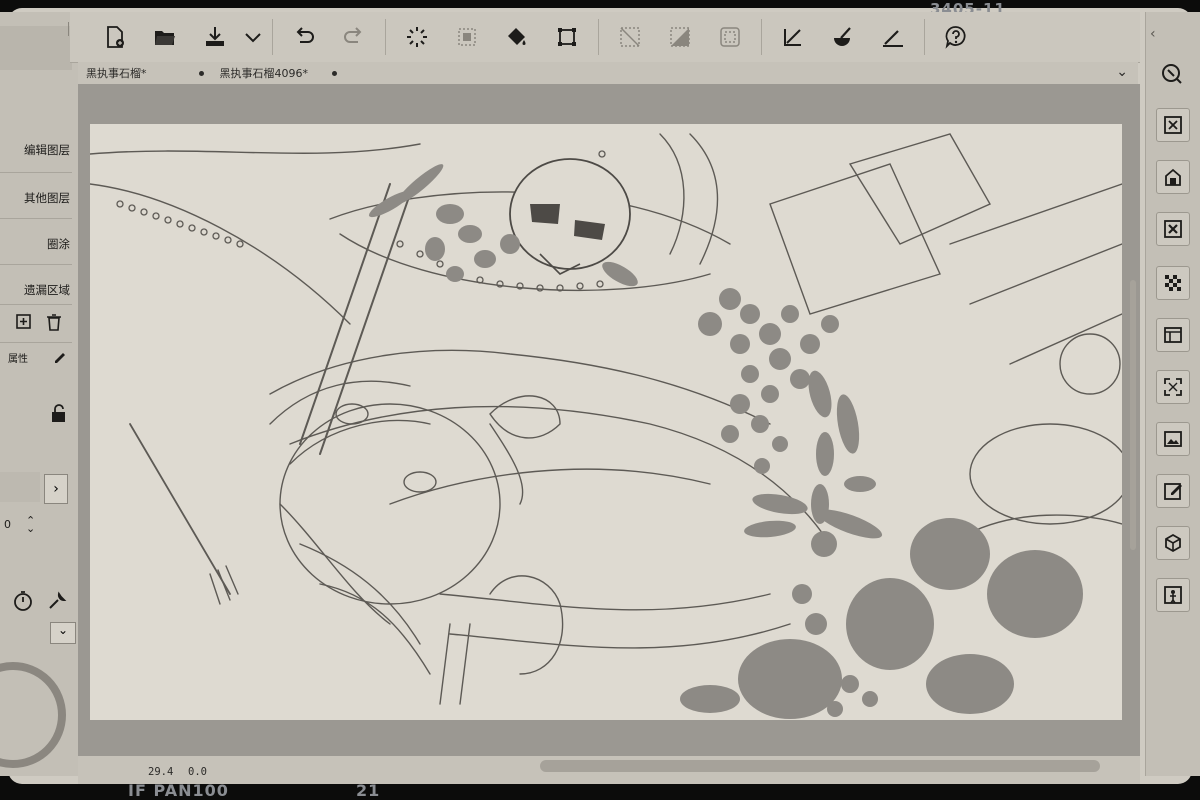 This screenshot has width=1200, height=800. Describe the element at coordinates (567, 37) in the screenshot. I see `transform-icon` at that location.